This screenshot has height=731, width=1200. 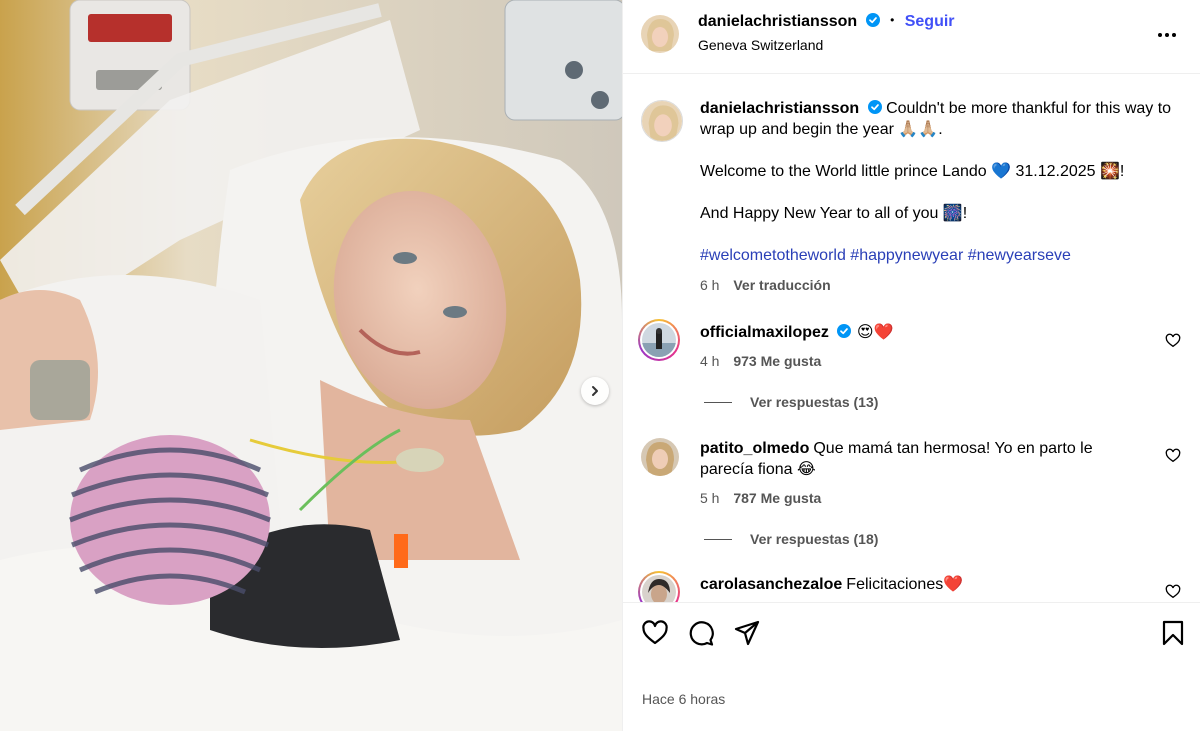 What do you see at coordinates (660, 34) in the screenshot?
I see `author-avatar` at bounding box center [660, 34].